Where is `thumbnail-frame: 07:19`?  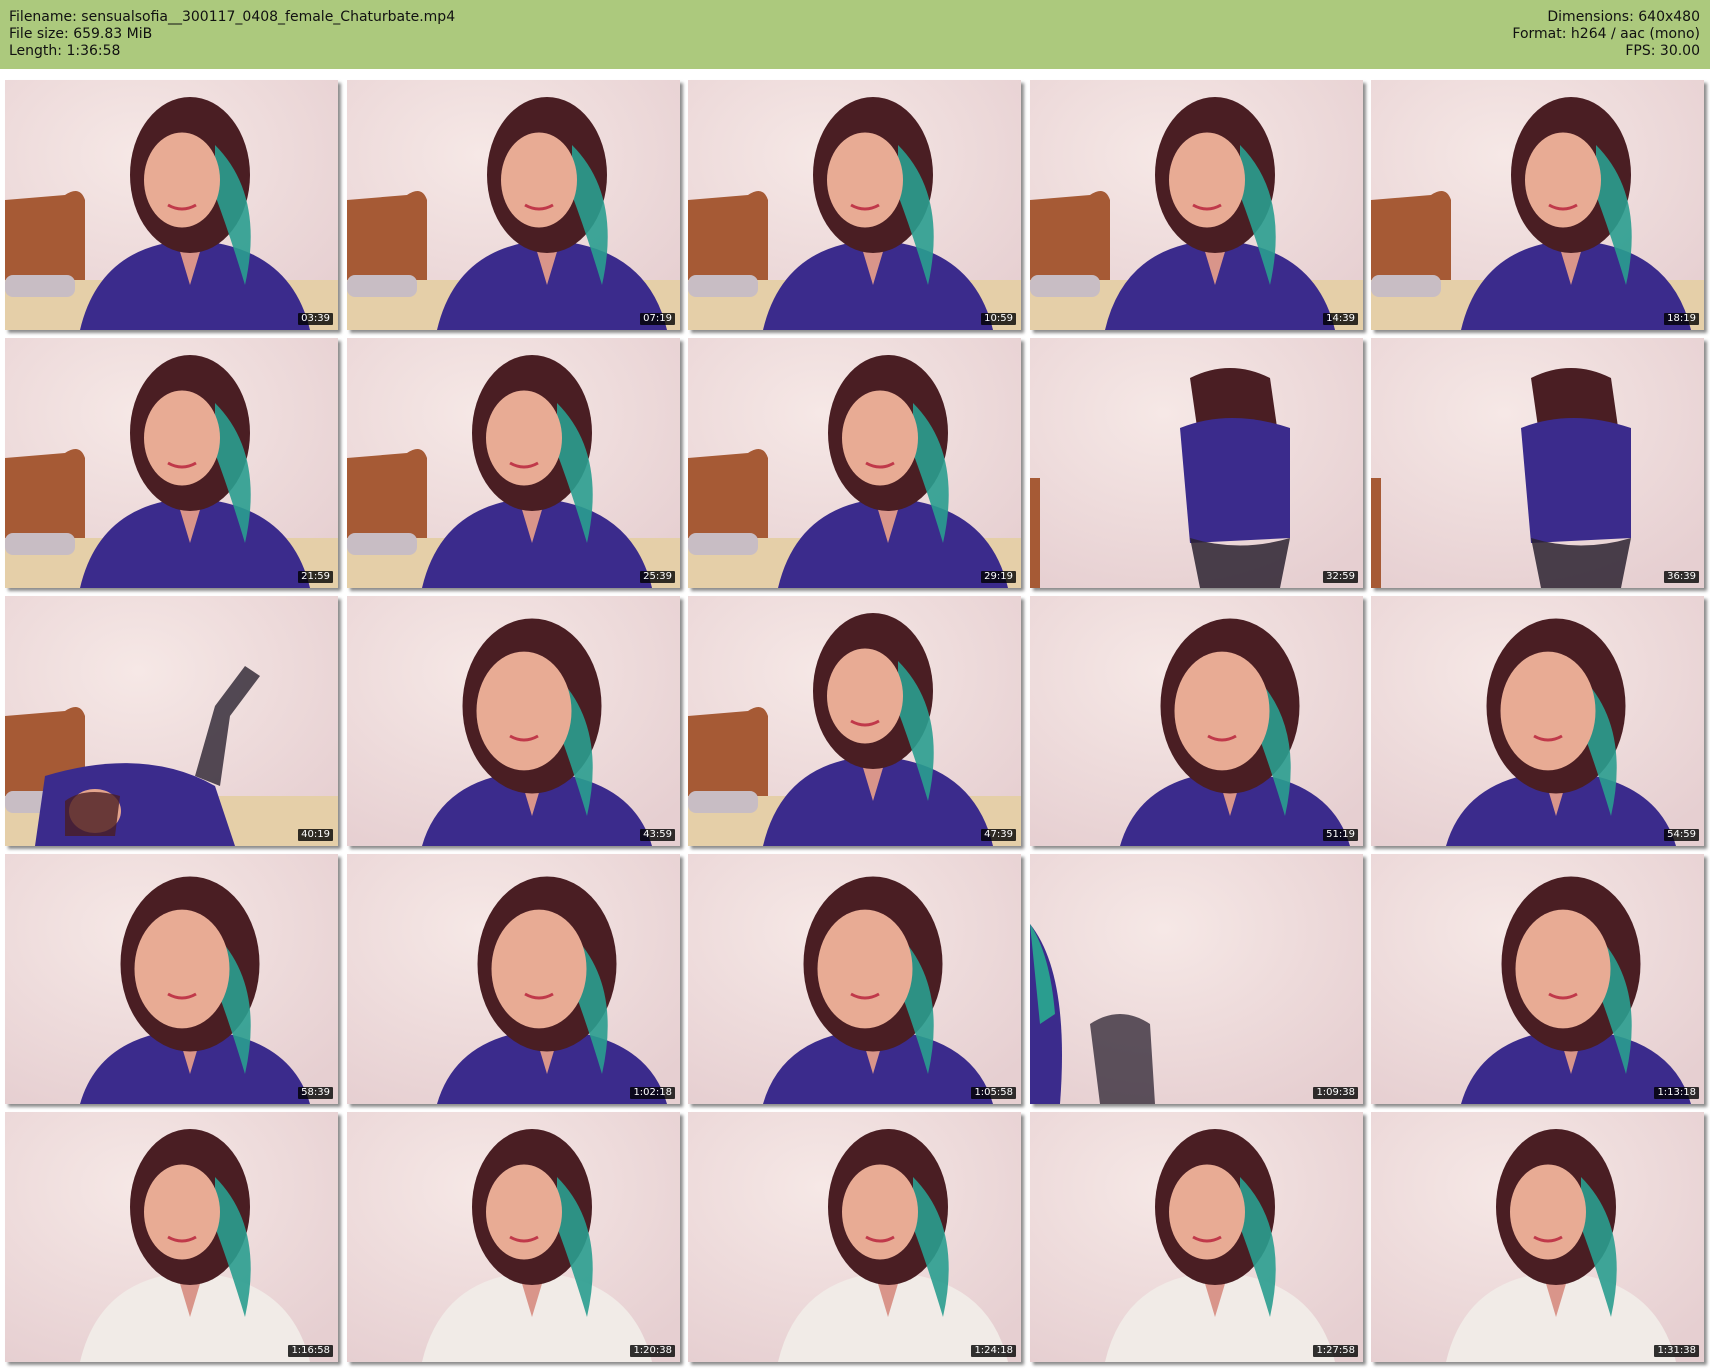
thumbnail-frame: 07:19 is located at coordinates (513, 205).